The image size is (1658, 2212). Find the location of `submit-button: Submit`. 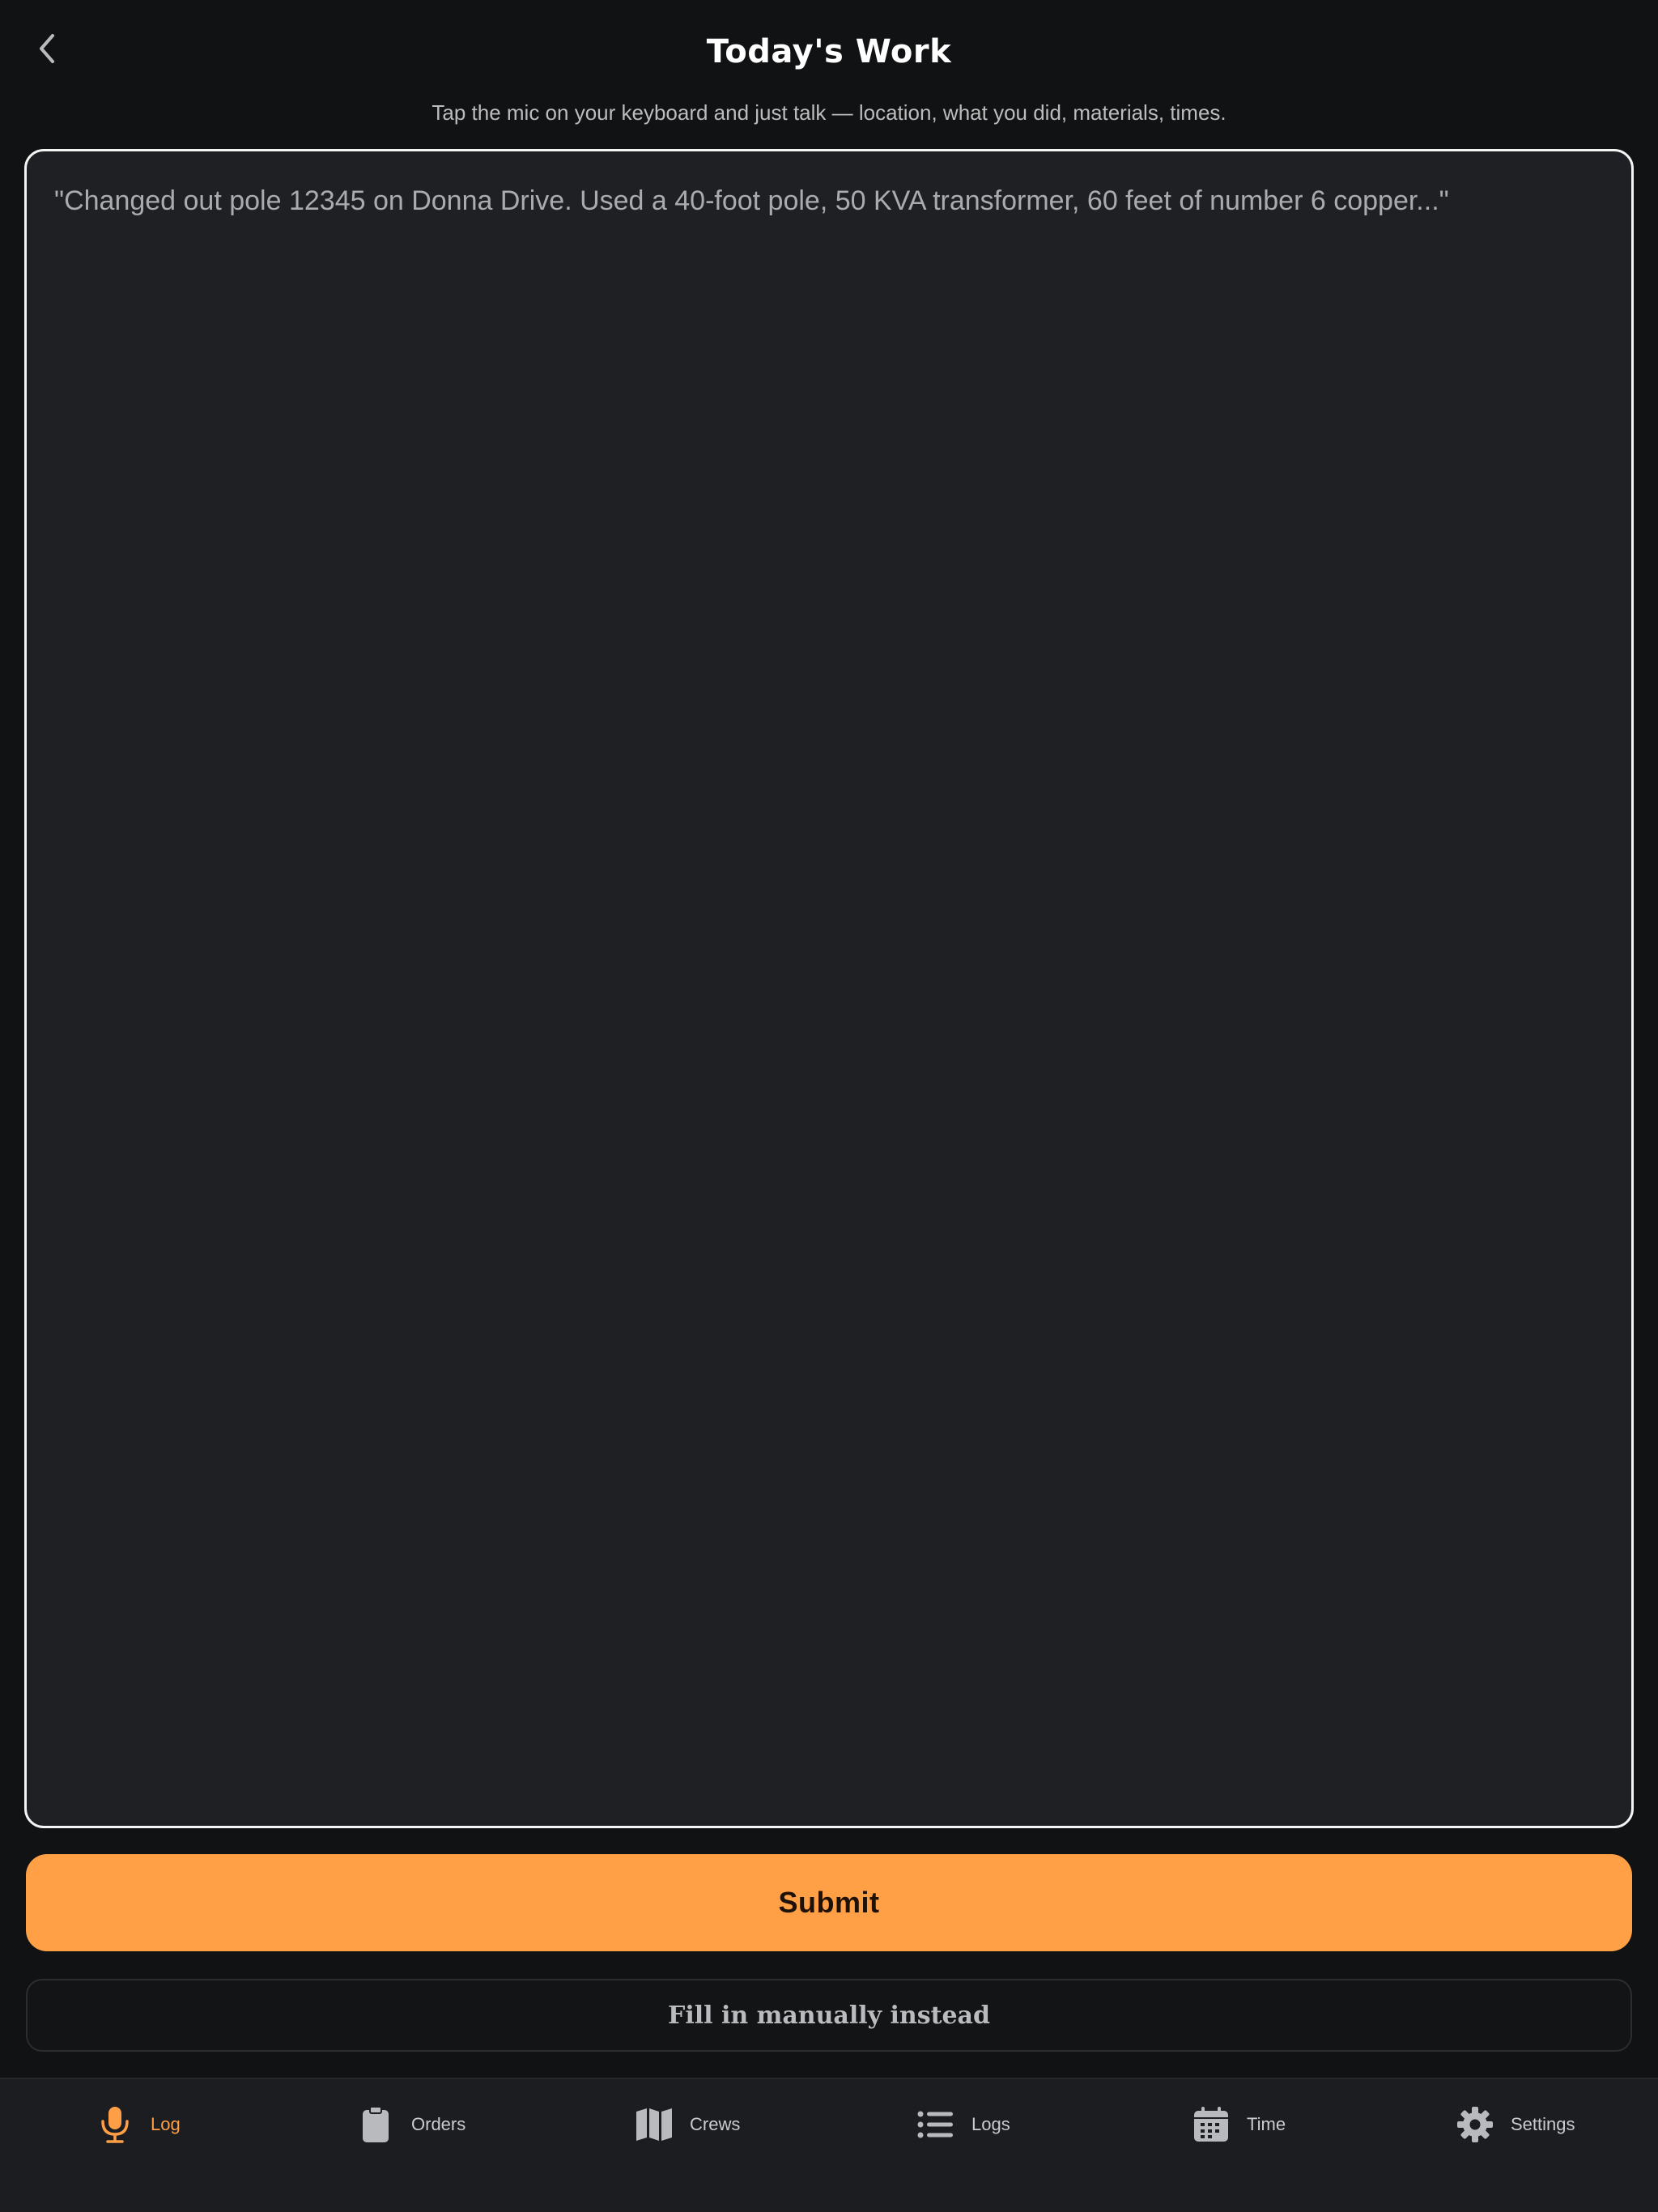

submit-button: Submit is located at coordinates (829, 1903).